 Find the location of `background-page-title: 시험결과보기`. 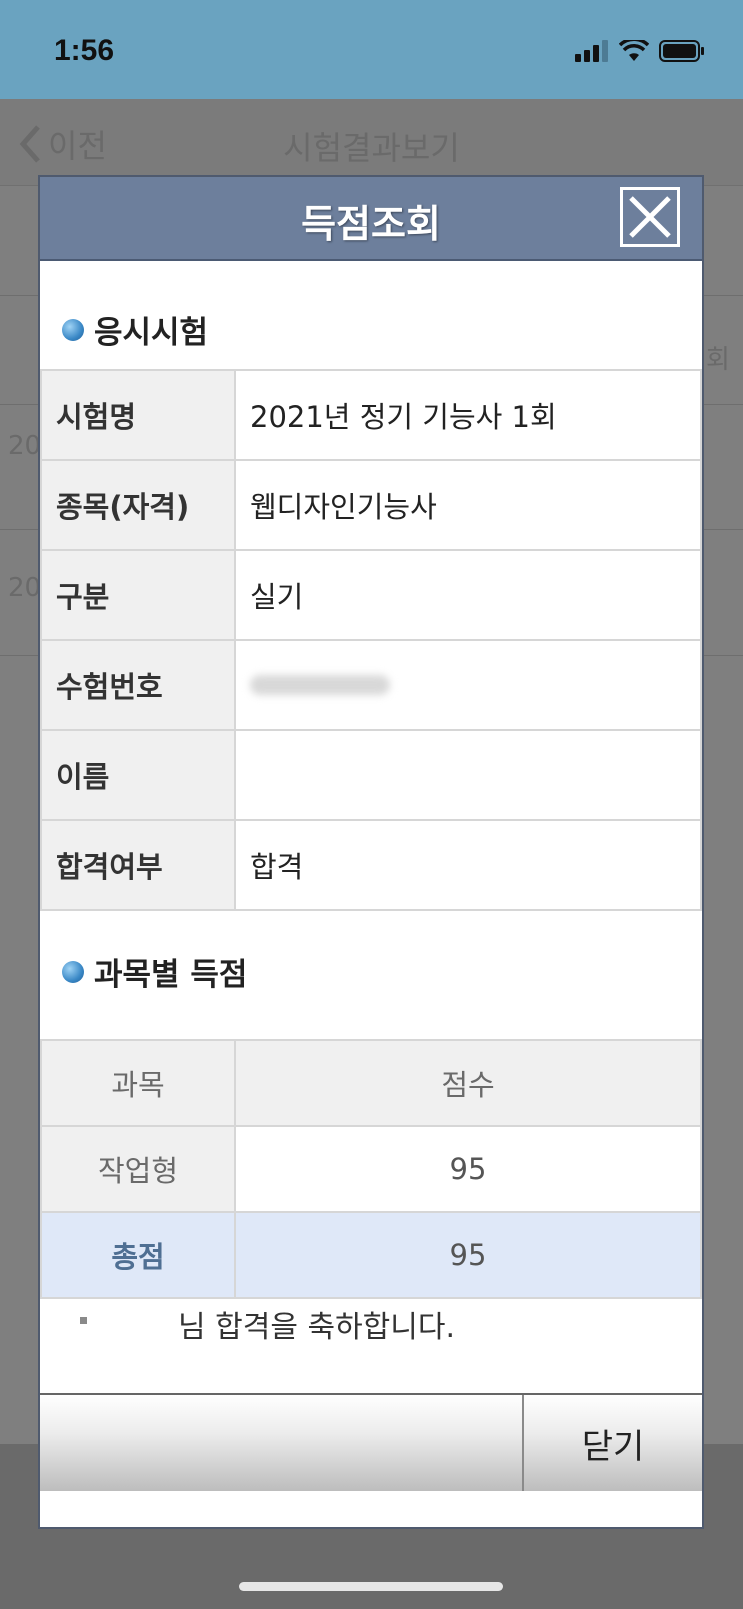

background-page-title: 시험결과보기 is located at coordinates (371, 148).